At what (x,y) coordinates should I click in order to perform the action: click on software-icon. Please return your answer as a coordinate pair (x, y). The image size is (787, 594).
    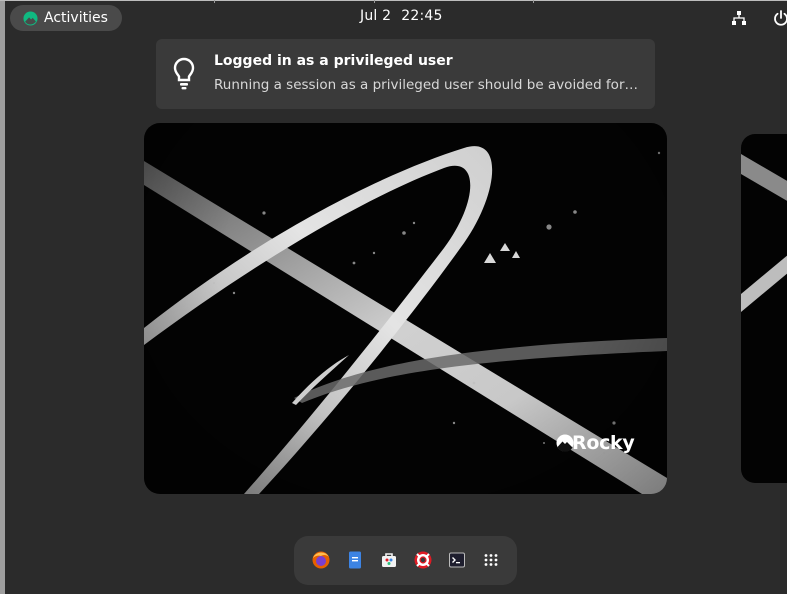
    Looking at the image, I should click on (389, 560).